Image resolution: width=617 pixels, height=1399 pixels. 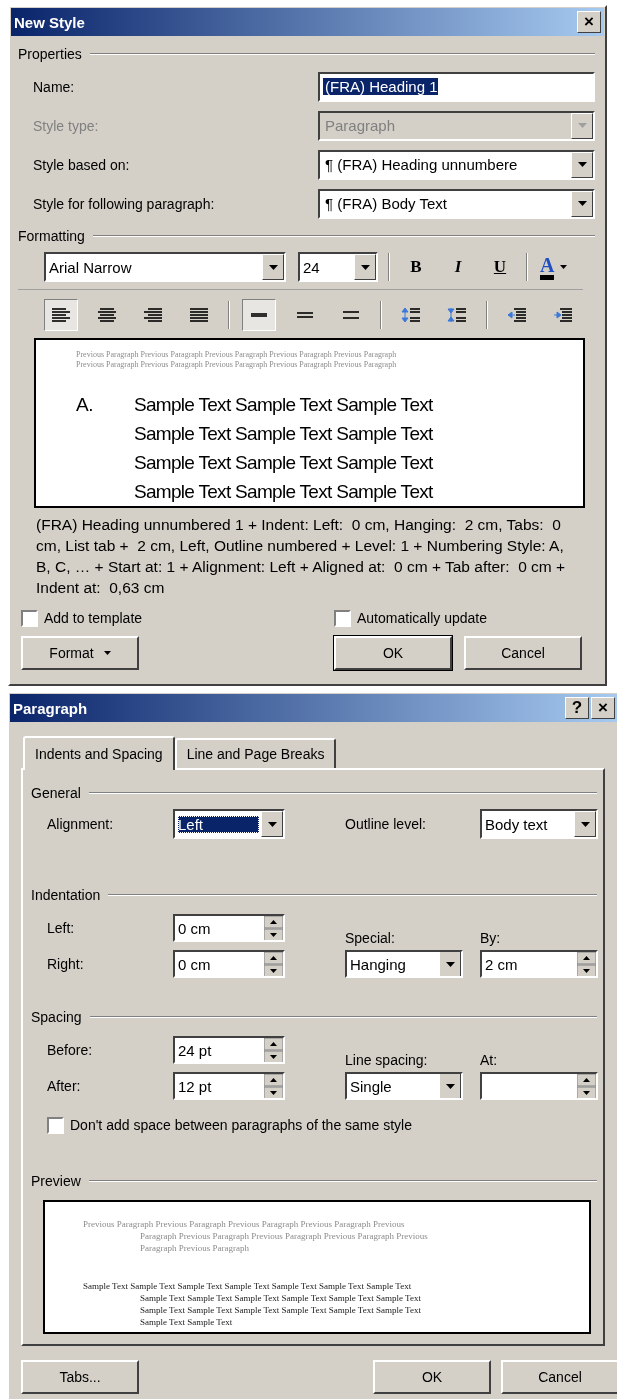 I want to click on increase-indent-icon, so click(x=563, y=315).